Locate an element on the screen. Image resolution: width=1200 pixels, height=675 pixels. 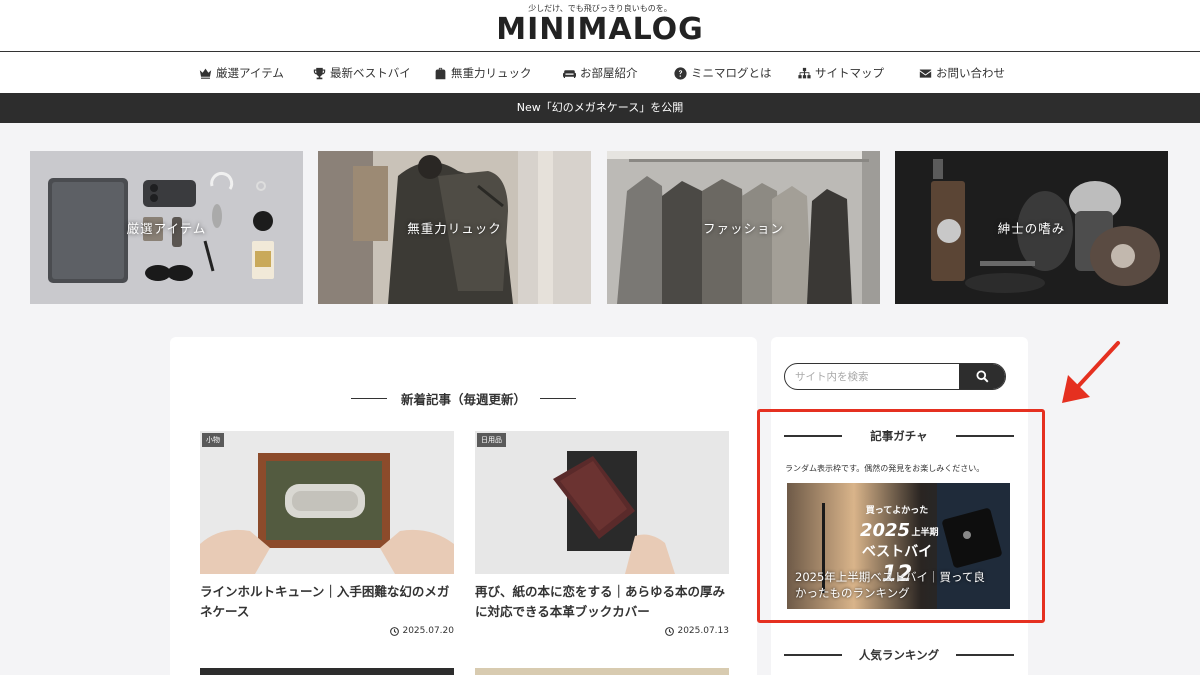
nav-item-backpack: 無重力リュック is located at coordinates (483, 73).